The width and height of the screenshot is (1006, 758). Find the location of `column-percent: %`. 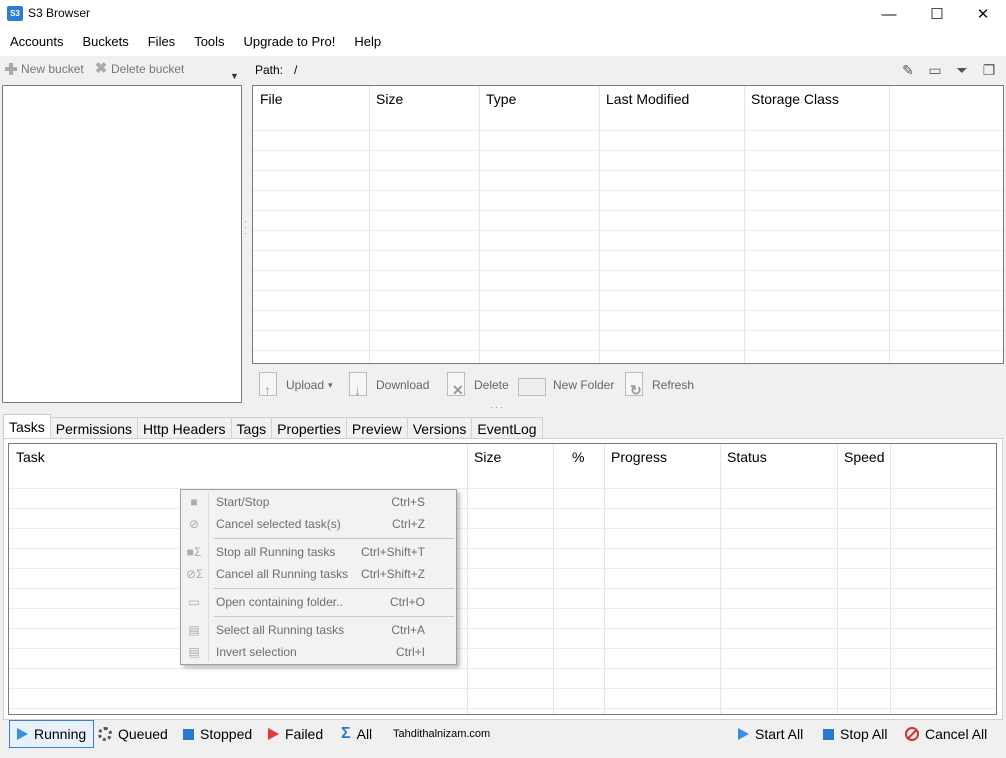

column-percent: % is located at coordinates (578, 456).